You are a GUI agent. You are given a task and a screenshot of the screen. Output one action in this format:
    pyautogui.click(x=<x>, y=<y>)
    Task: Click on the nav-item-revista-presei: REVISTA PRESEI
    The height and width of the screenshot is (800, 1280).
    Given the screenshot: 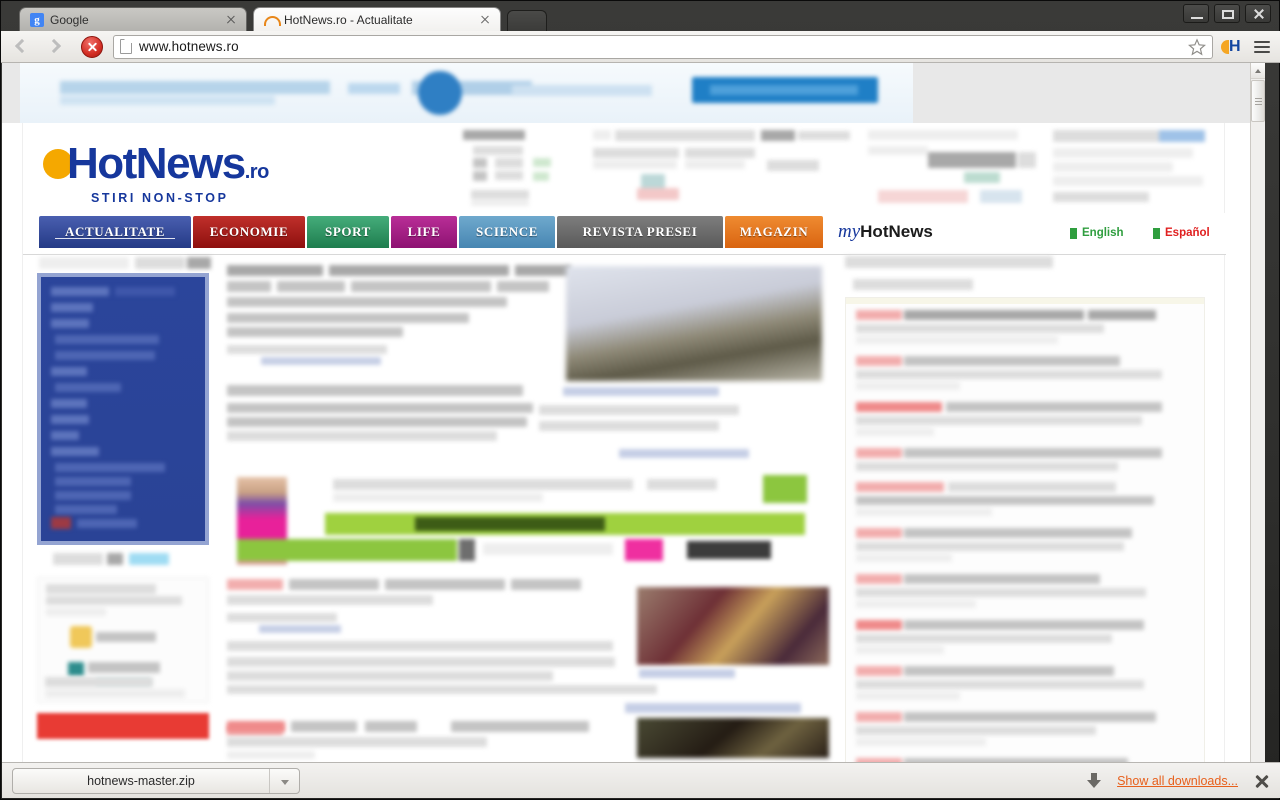 What is the action you would take?
    pyautogui.click(x=640, y=232)
    